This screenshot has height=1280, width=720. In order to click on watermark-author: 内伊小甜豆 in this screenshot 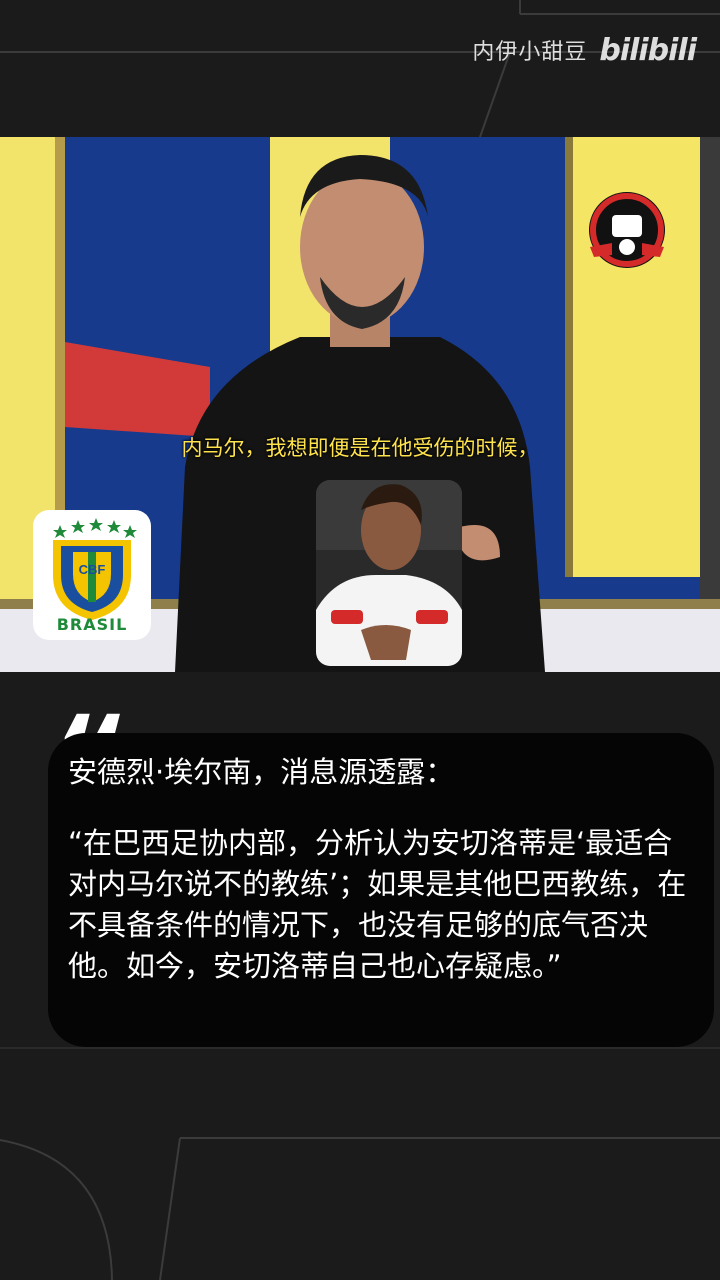, I will do `click(530, 52)`.